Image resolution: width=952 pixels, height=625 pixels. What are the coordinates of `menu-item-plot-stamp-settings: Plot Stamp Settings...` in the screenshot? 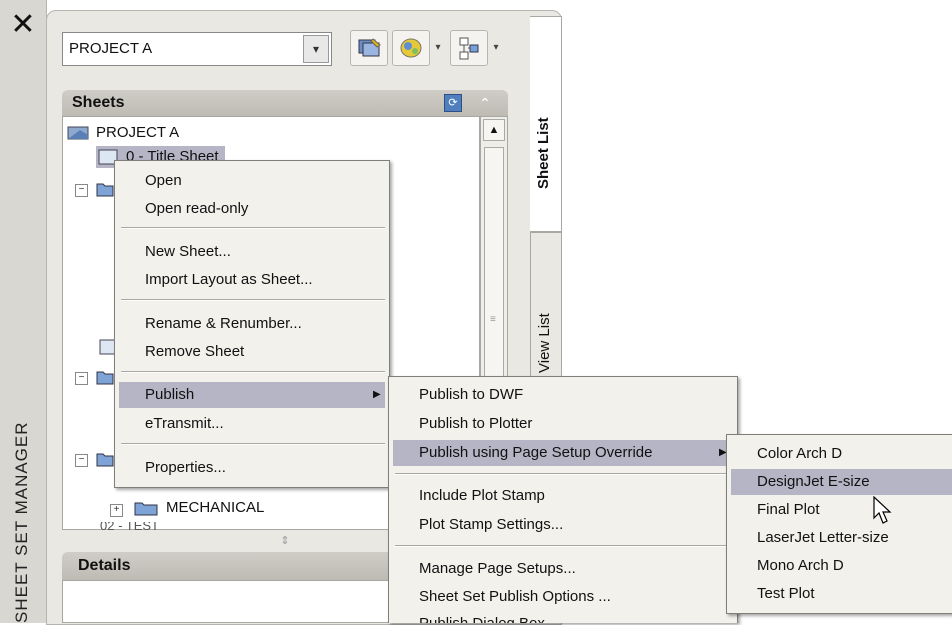 It's located at (491, 525).